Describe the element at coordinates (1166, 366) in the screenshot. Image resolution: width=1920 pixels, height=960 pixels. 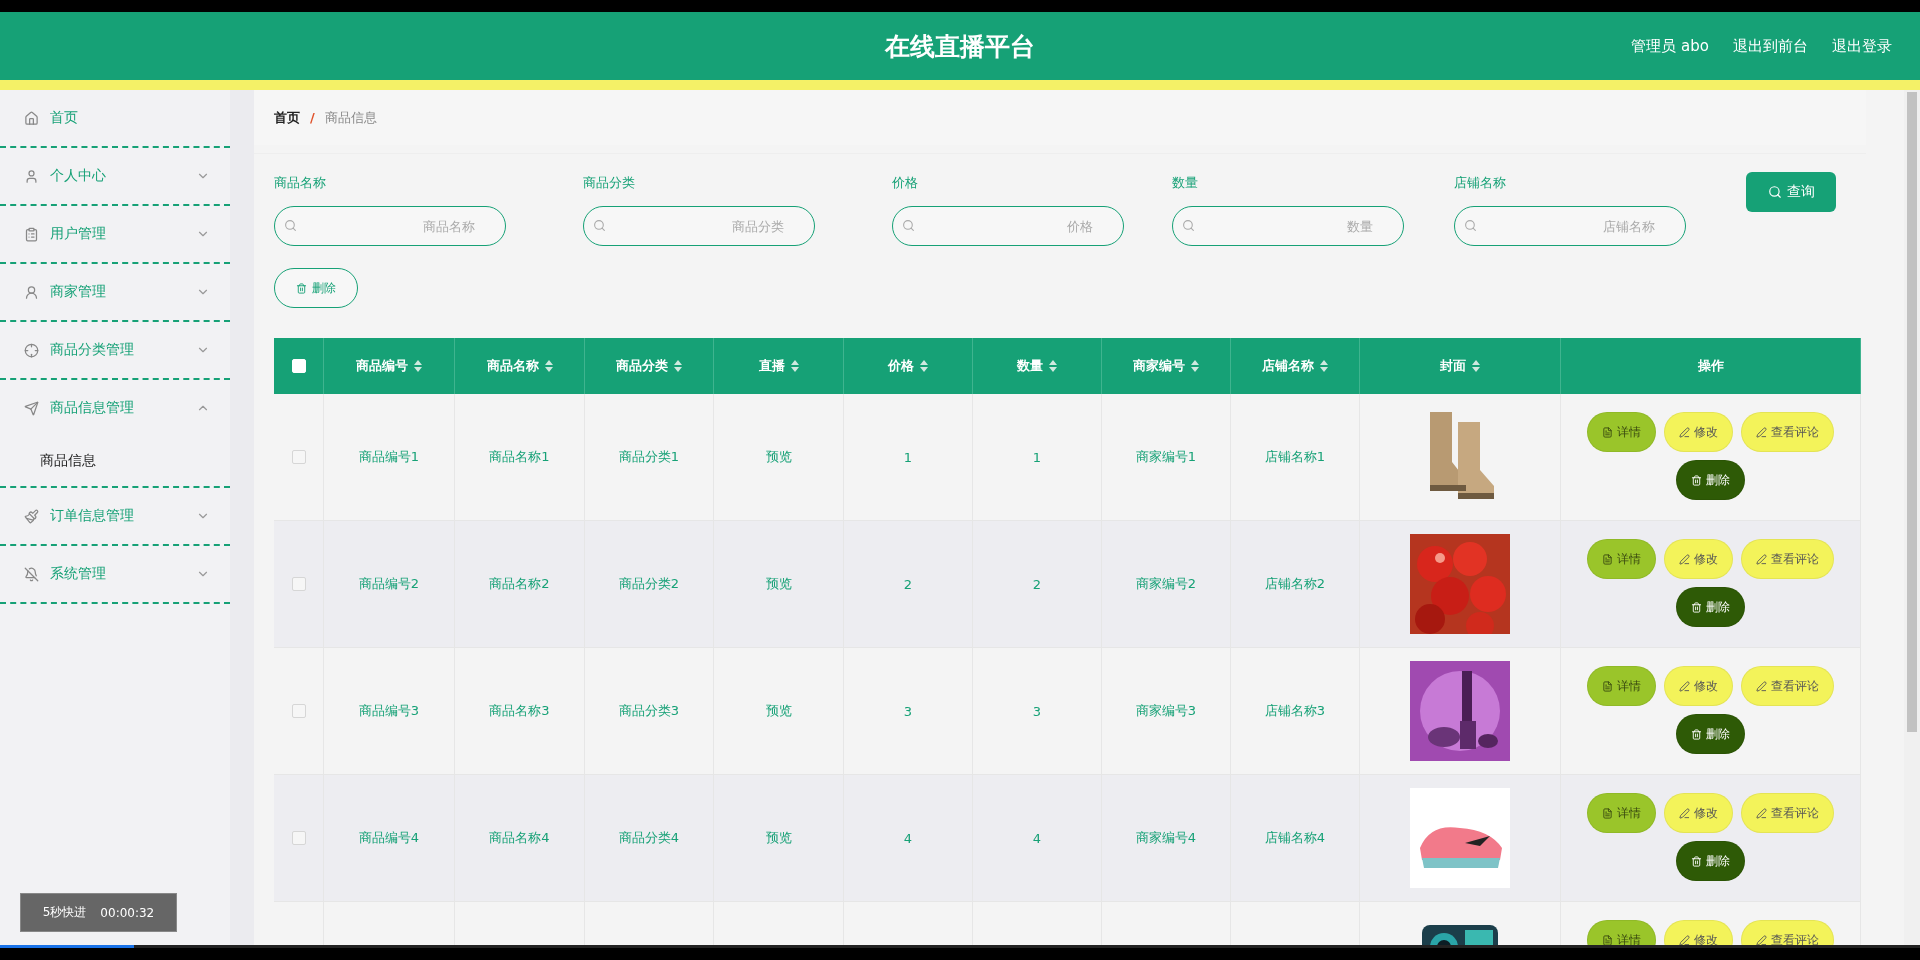
I see `column-header: 商家编号` at that location.